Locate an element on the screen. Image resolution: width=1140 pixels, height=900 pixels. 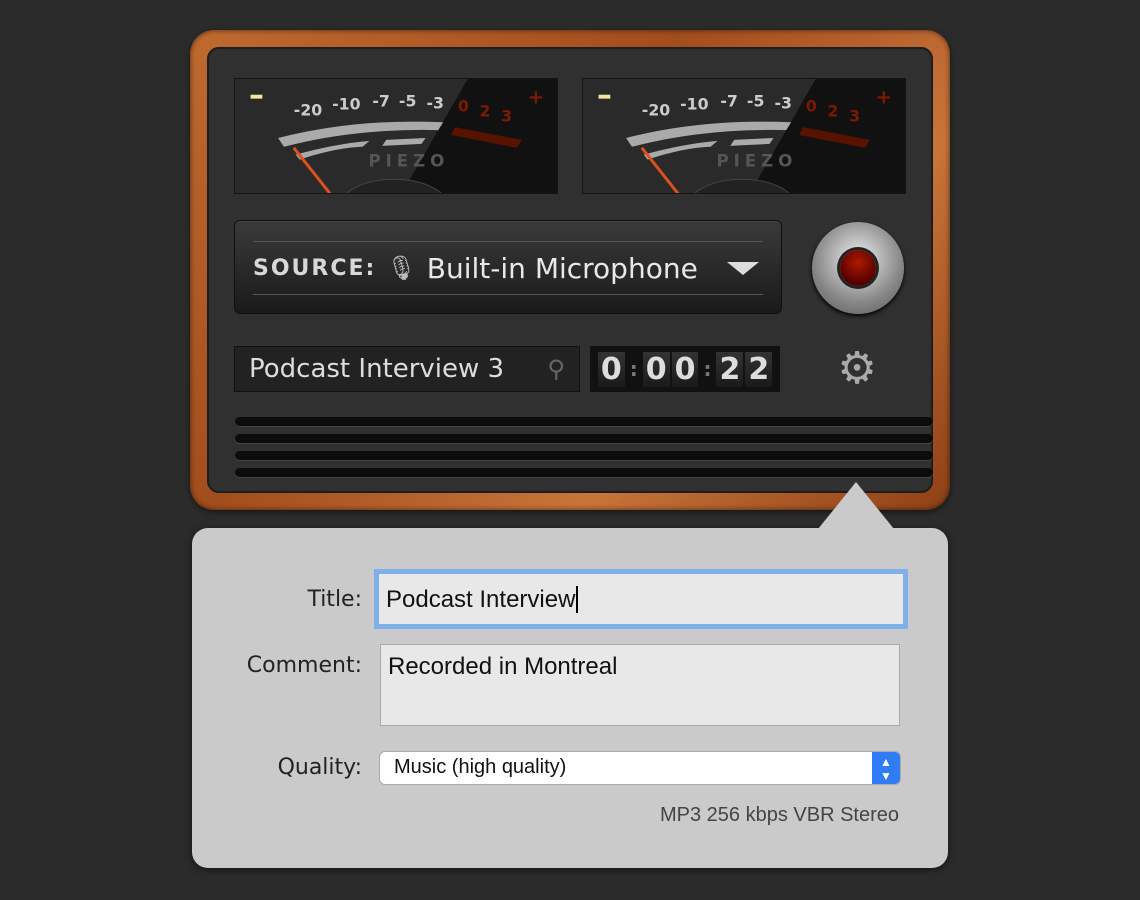
source-selector: SOURCE: 🎙 Built-in Microphone is located at coordinates (508, 267).